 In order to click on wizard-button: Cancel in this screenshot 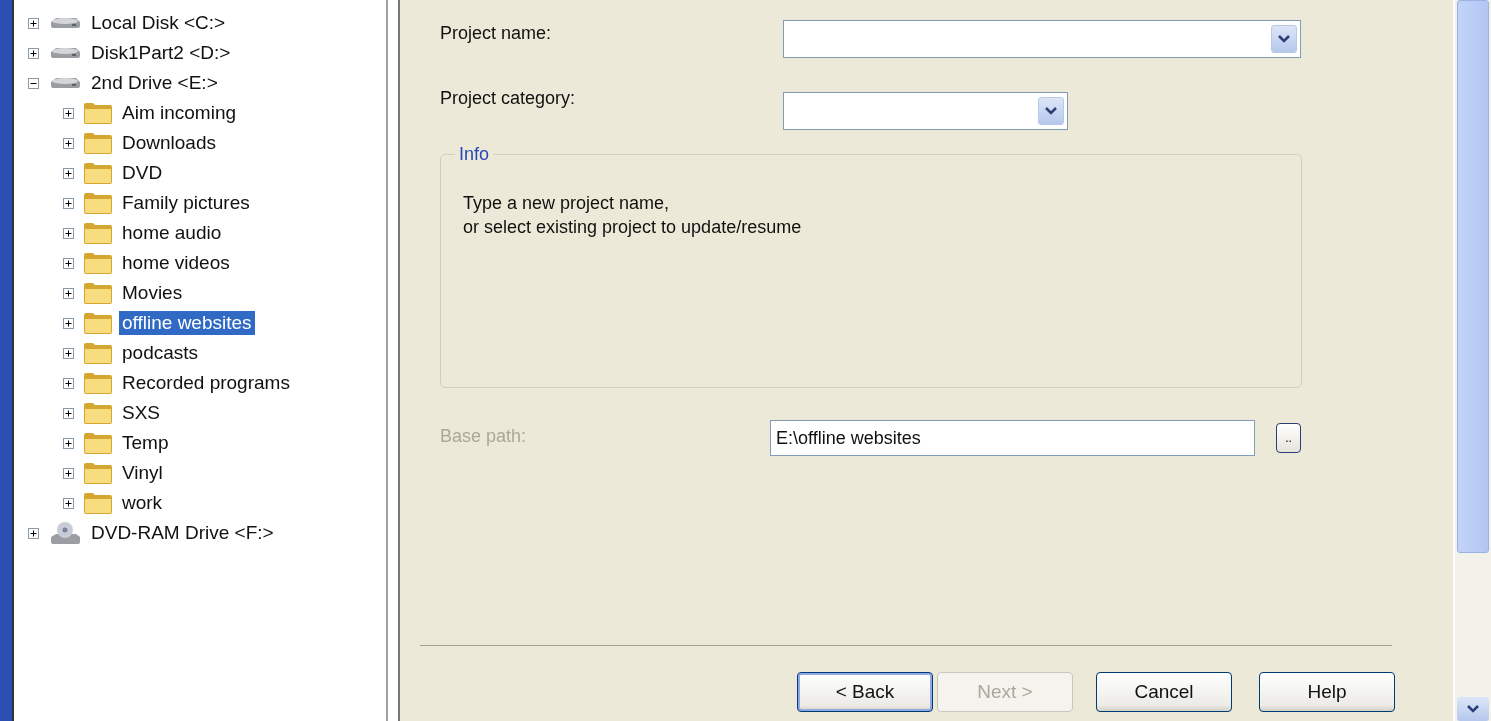, I will do `click(1164, 692)`.